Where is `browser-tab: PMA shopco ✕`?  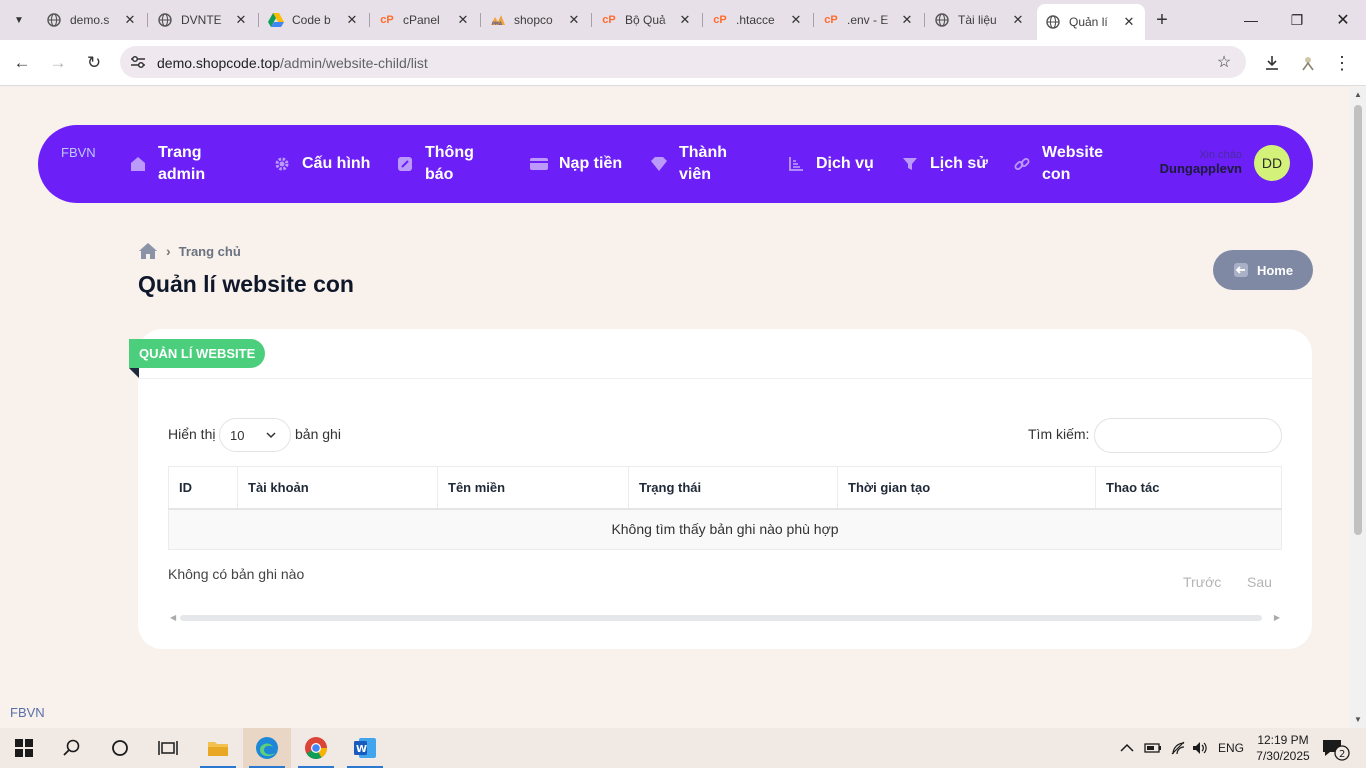
browser-tab: PMA shopco ✕ is located at coordinates (536, 20).